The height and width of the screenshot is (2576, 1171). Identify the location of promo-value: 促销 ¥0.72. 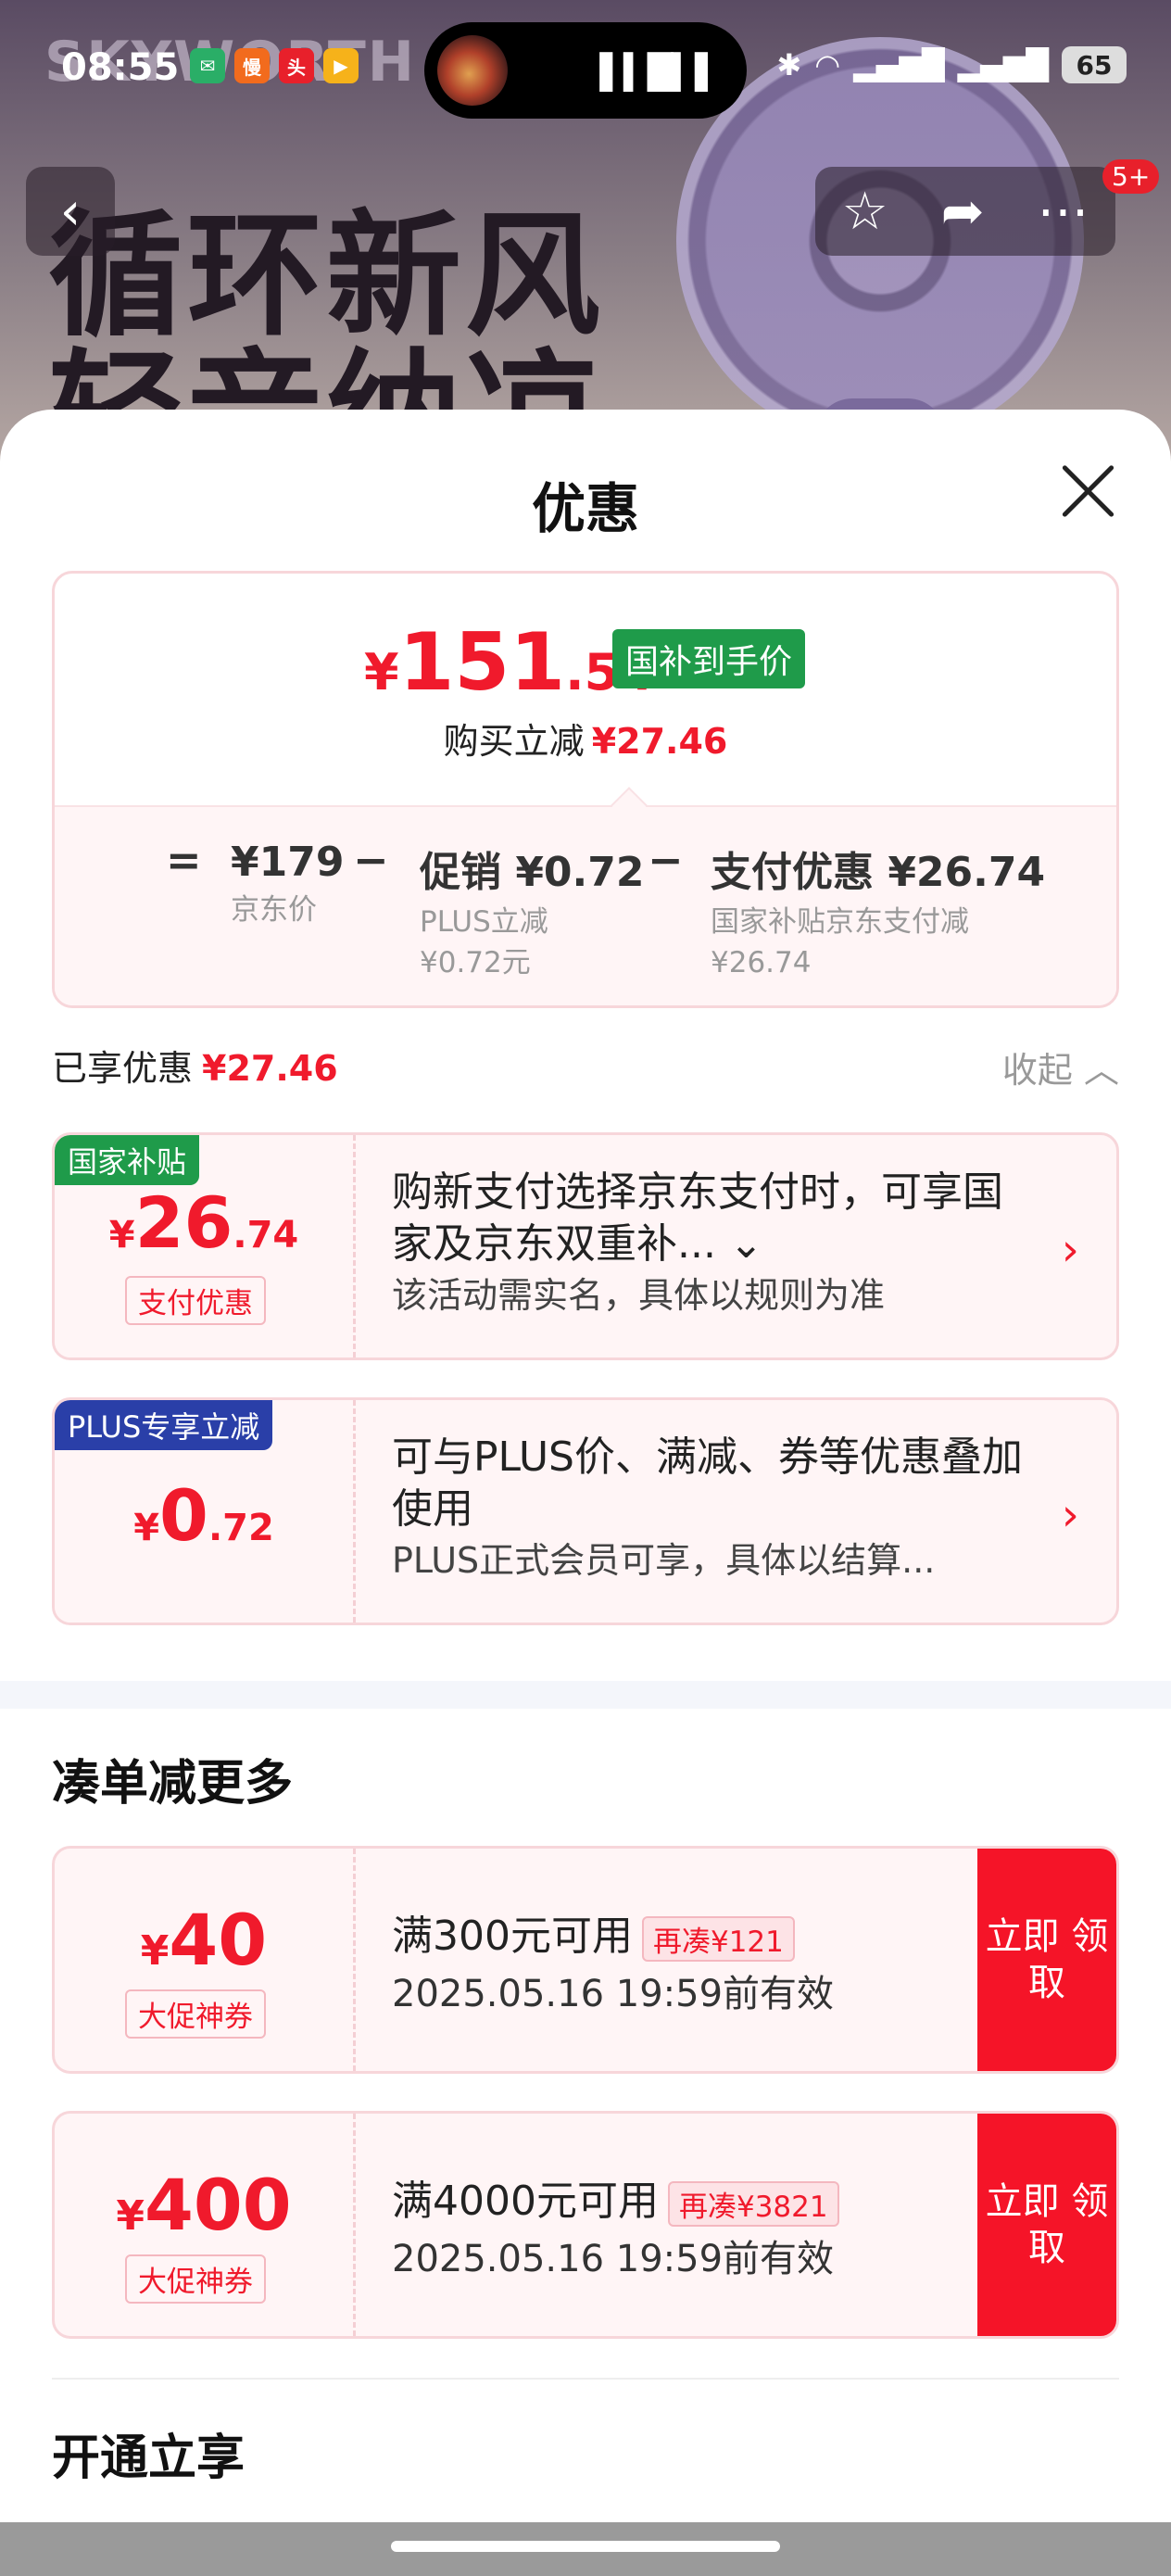
(533, 872).